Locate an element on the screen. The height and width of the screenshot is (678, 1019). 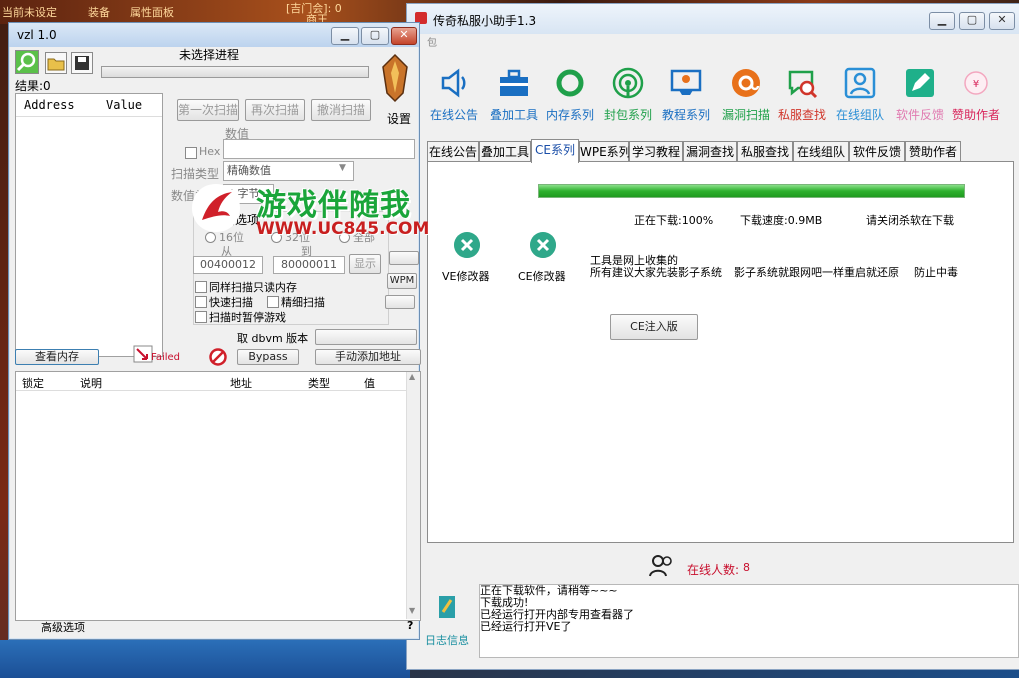
column-header-value: 值 is located at coordinates (369, 383).